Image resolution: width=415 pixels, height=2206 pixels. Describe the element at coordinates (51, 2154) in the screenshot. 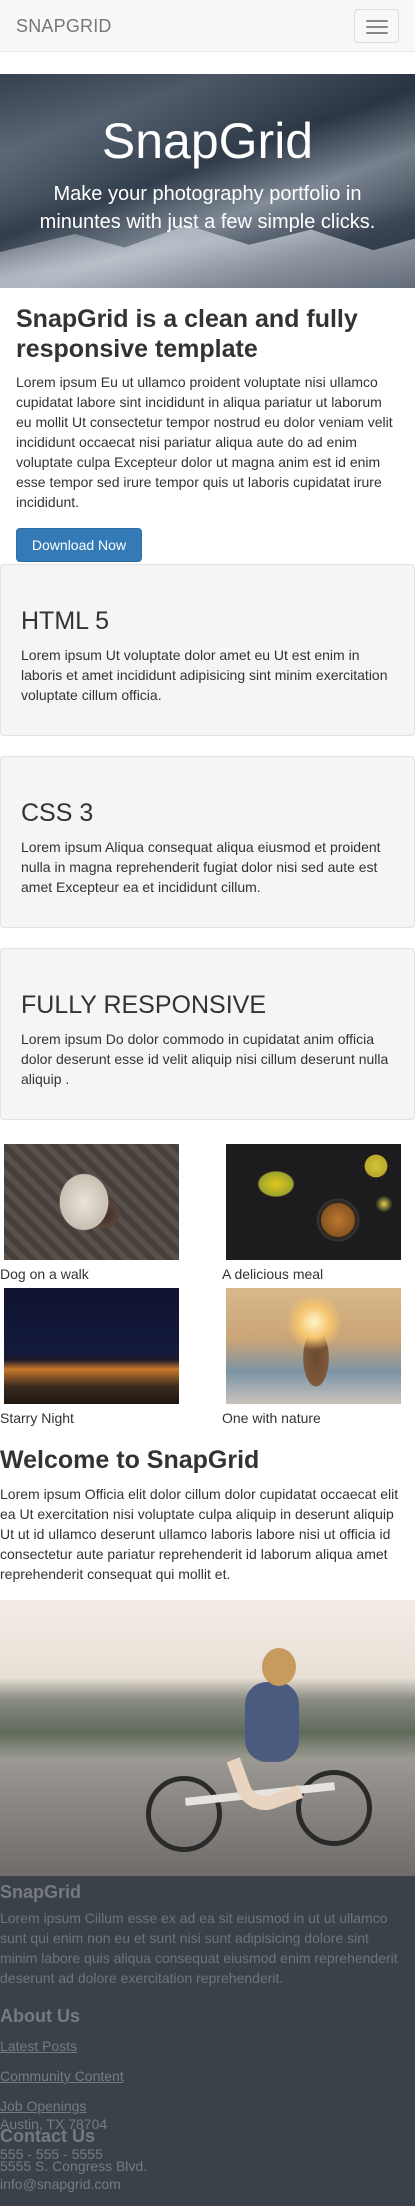

I see `footer-phone: 555 - 555 - 5555` at that location.